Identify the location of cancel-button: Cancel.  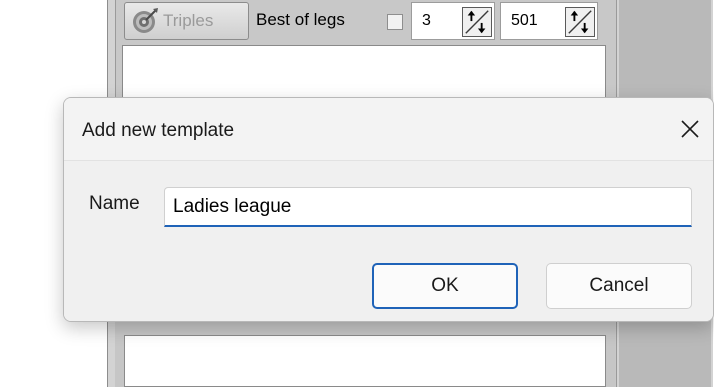
(619, 286).